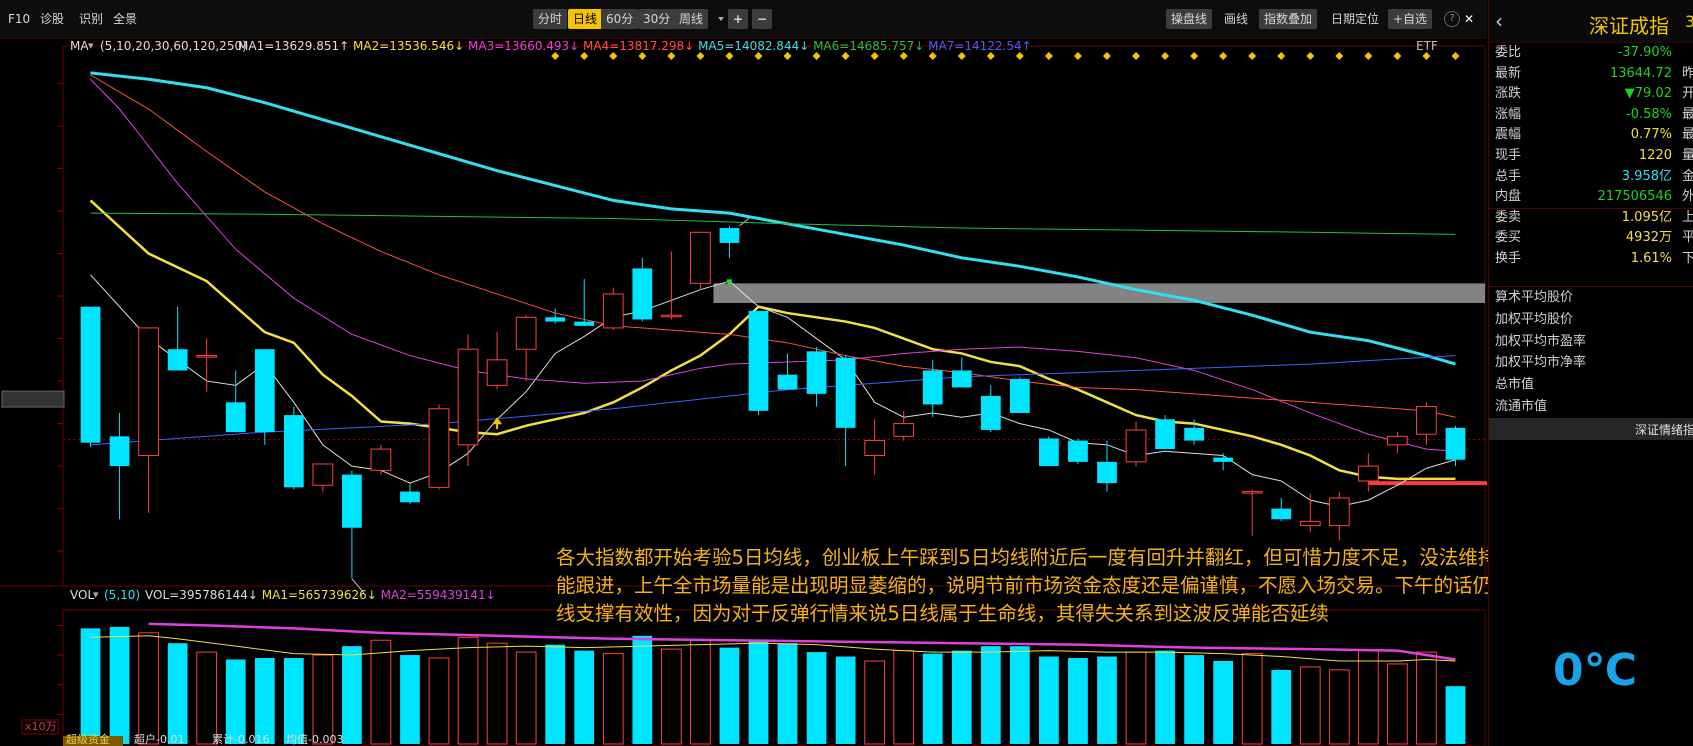 Image resolution: width=1693 pixels, height=746 pixels. Describe the element at coordinates (1005, 56) in the screenshot. I see `signal-markers` at that location.